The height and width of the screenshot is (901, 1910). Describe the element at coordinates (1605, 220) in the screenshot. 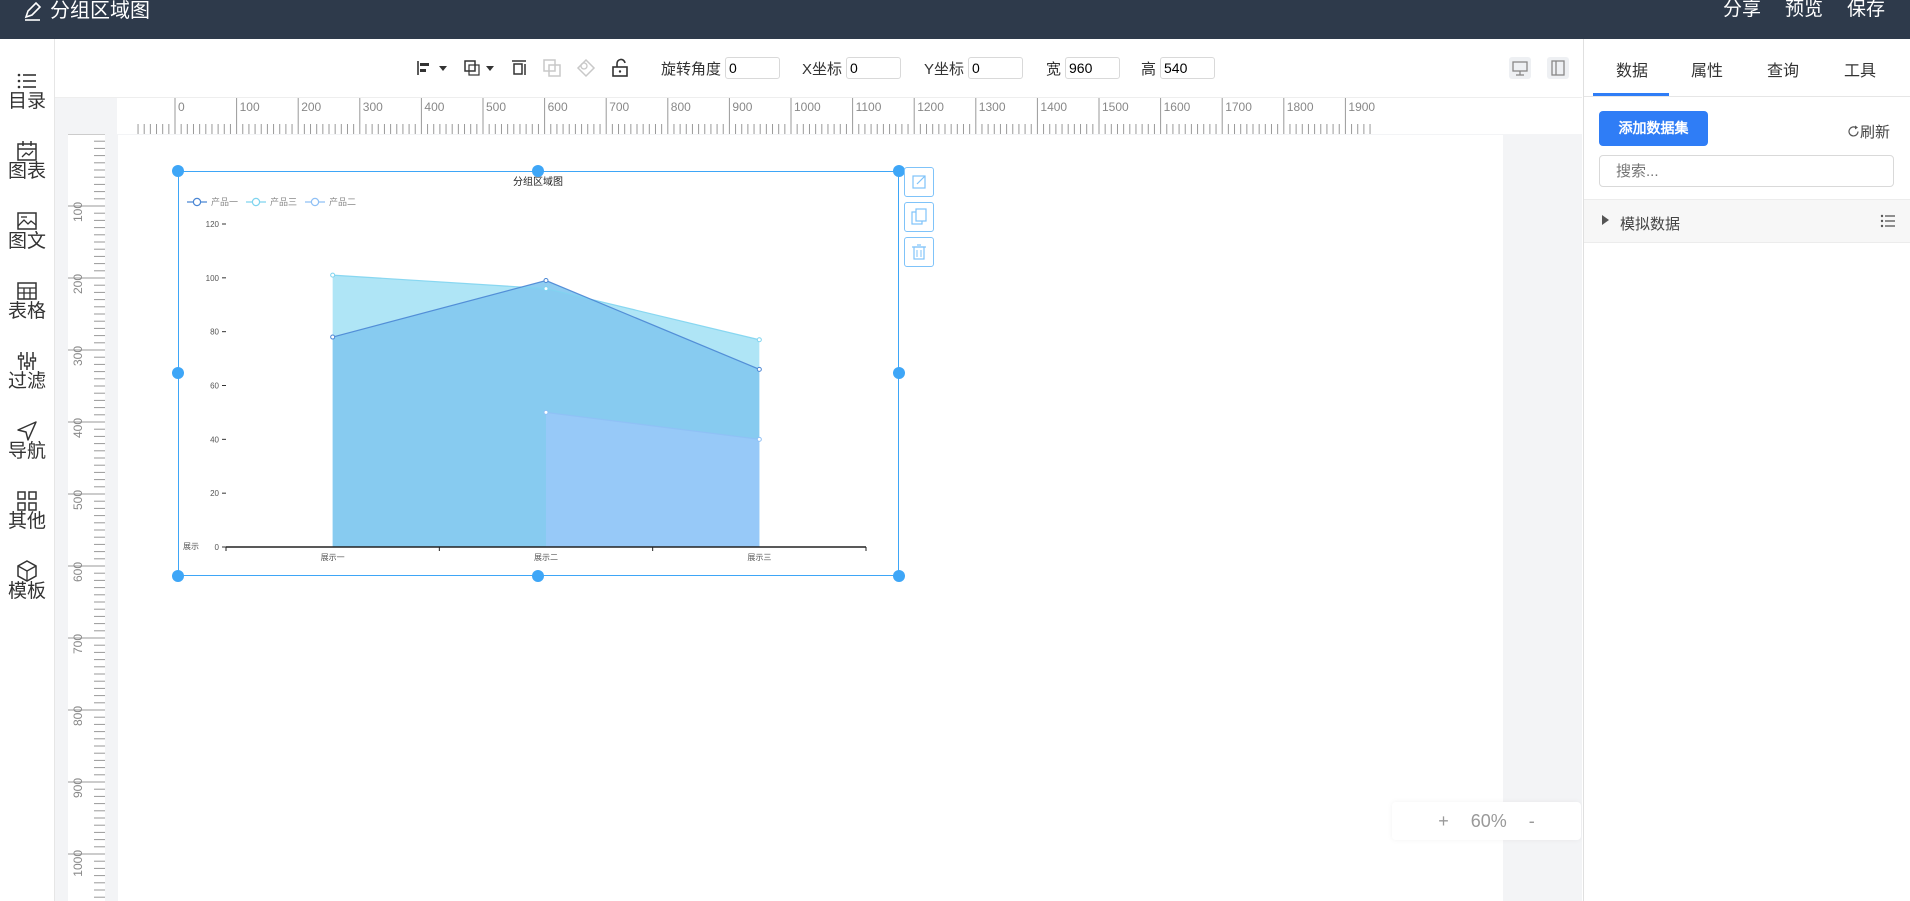

I see `caret-right-icon` at that location.